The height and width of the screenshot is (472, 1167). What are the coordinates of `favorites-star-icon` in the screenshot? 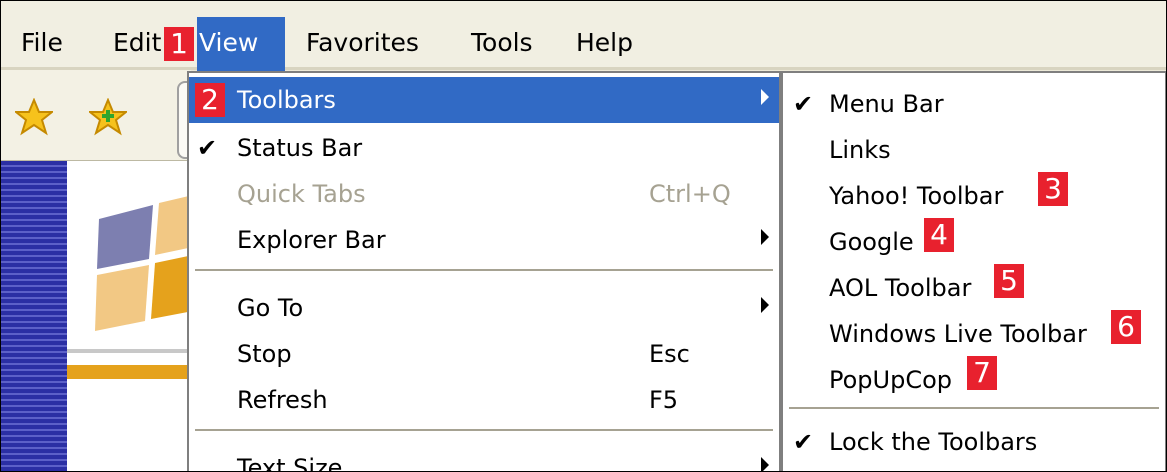 It's located at (34, 120).